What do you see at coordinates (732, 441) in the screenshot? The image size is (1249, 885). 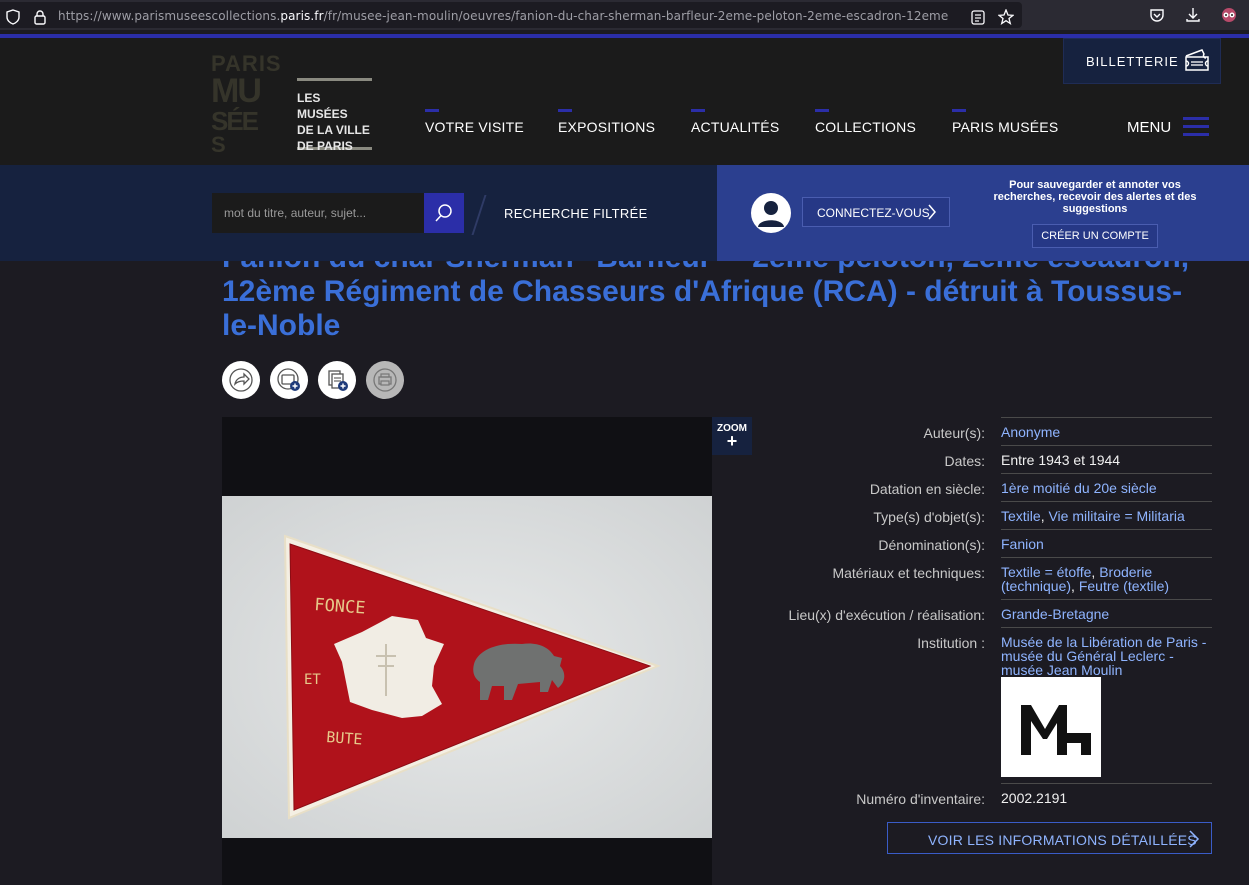 I see `plus-icon: +` at bounding box center [732, 441].